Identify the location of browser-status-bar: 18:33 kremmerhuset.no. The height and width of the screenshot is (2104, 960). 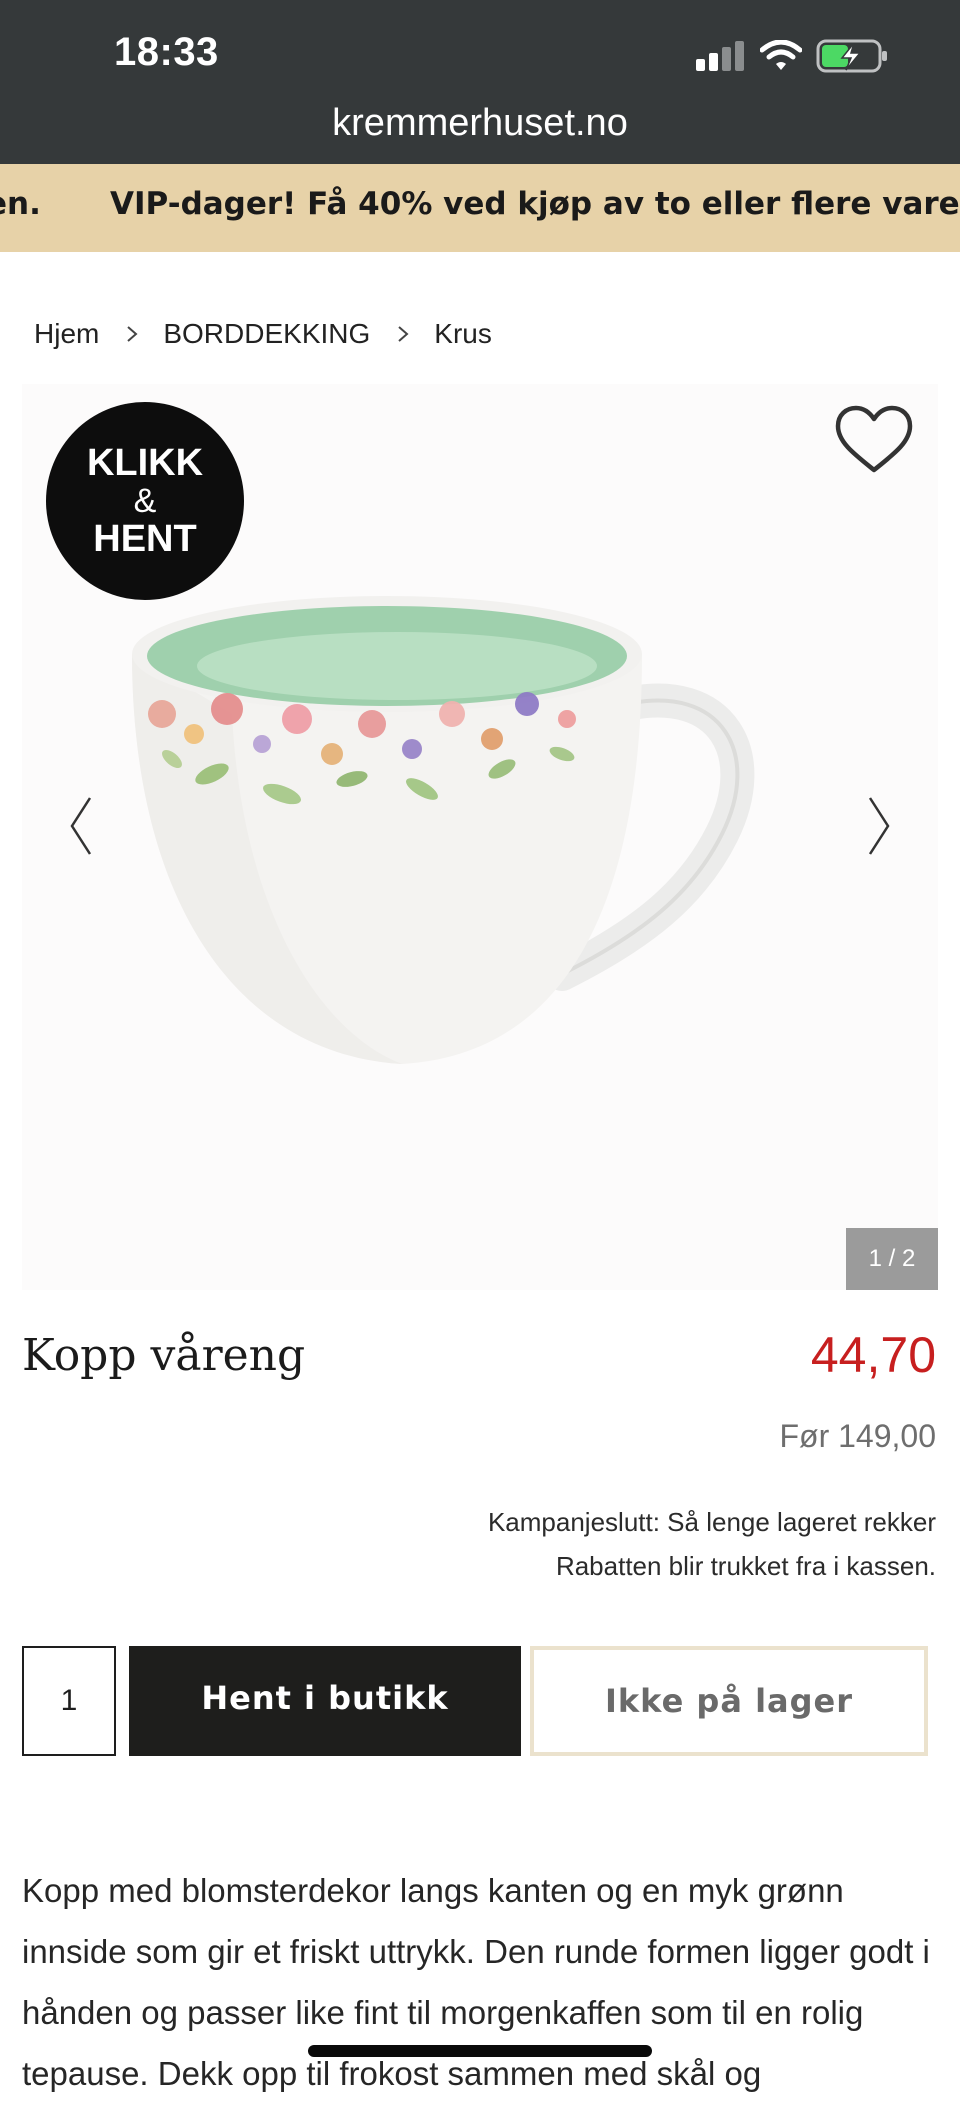
(480, 82).